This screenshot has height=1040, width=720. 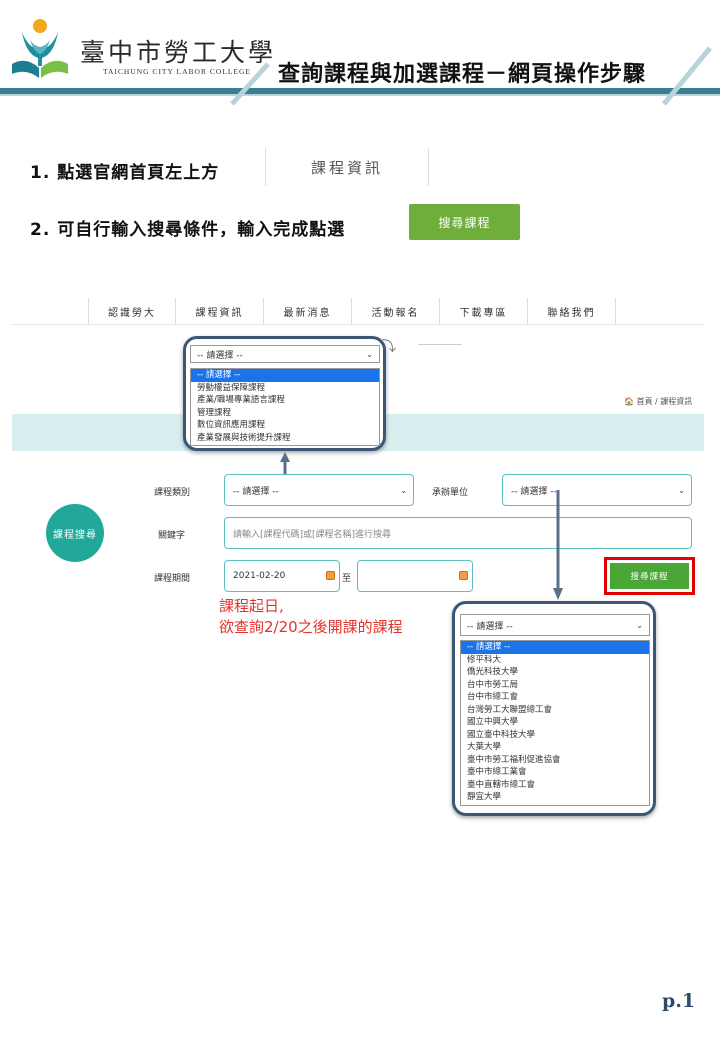 I want to click on date-from-input: 2021-02-20, so click(x=282, y=576).